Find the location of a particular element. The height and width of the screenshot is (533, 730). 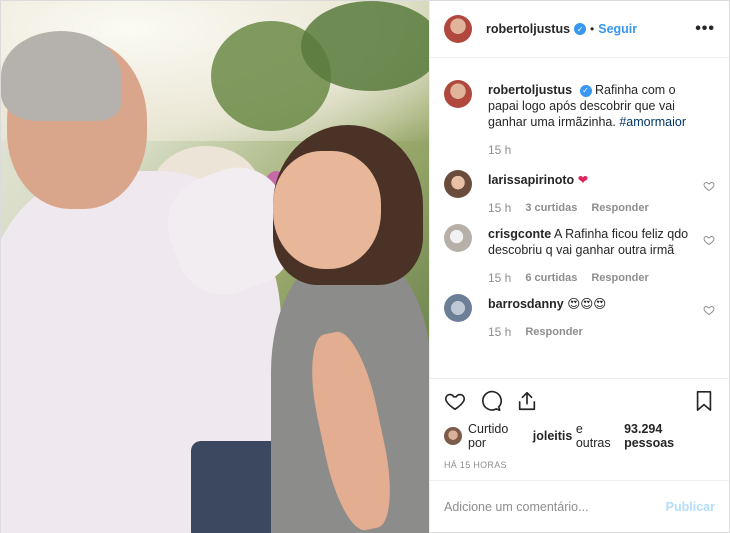

photo-girl-face is located at coordinates (327, 210).